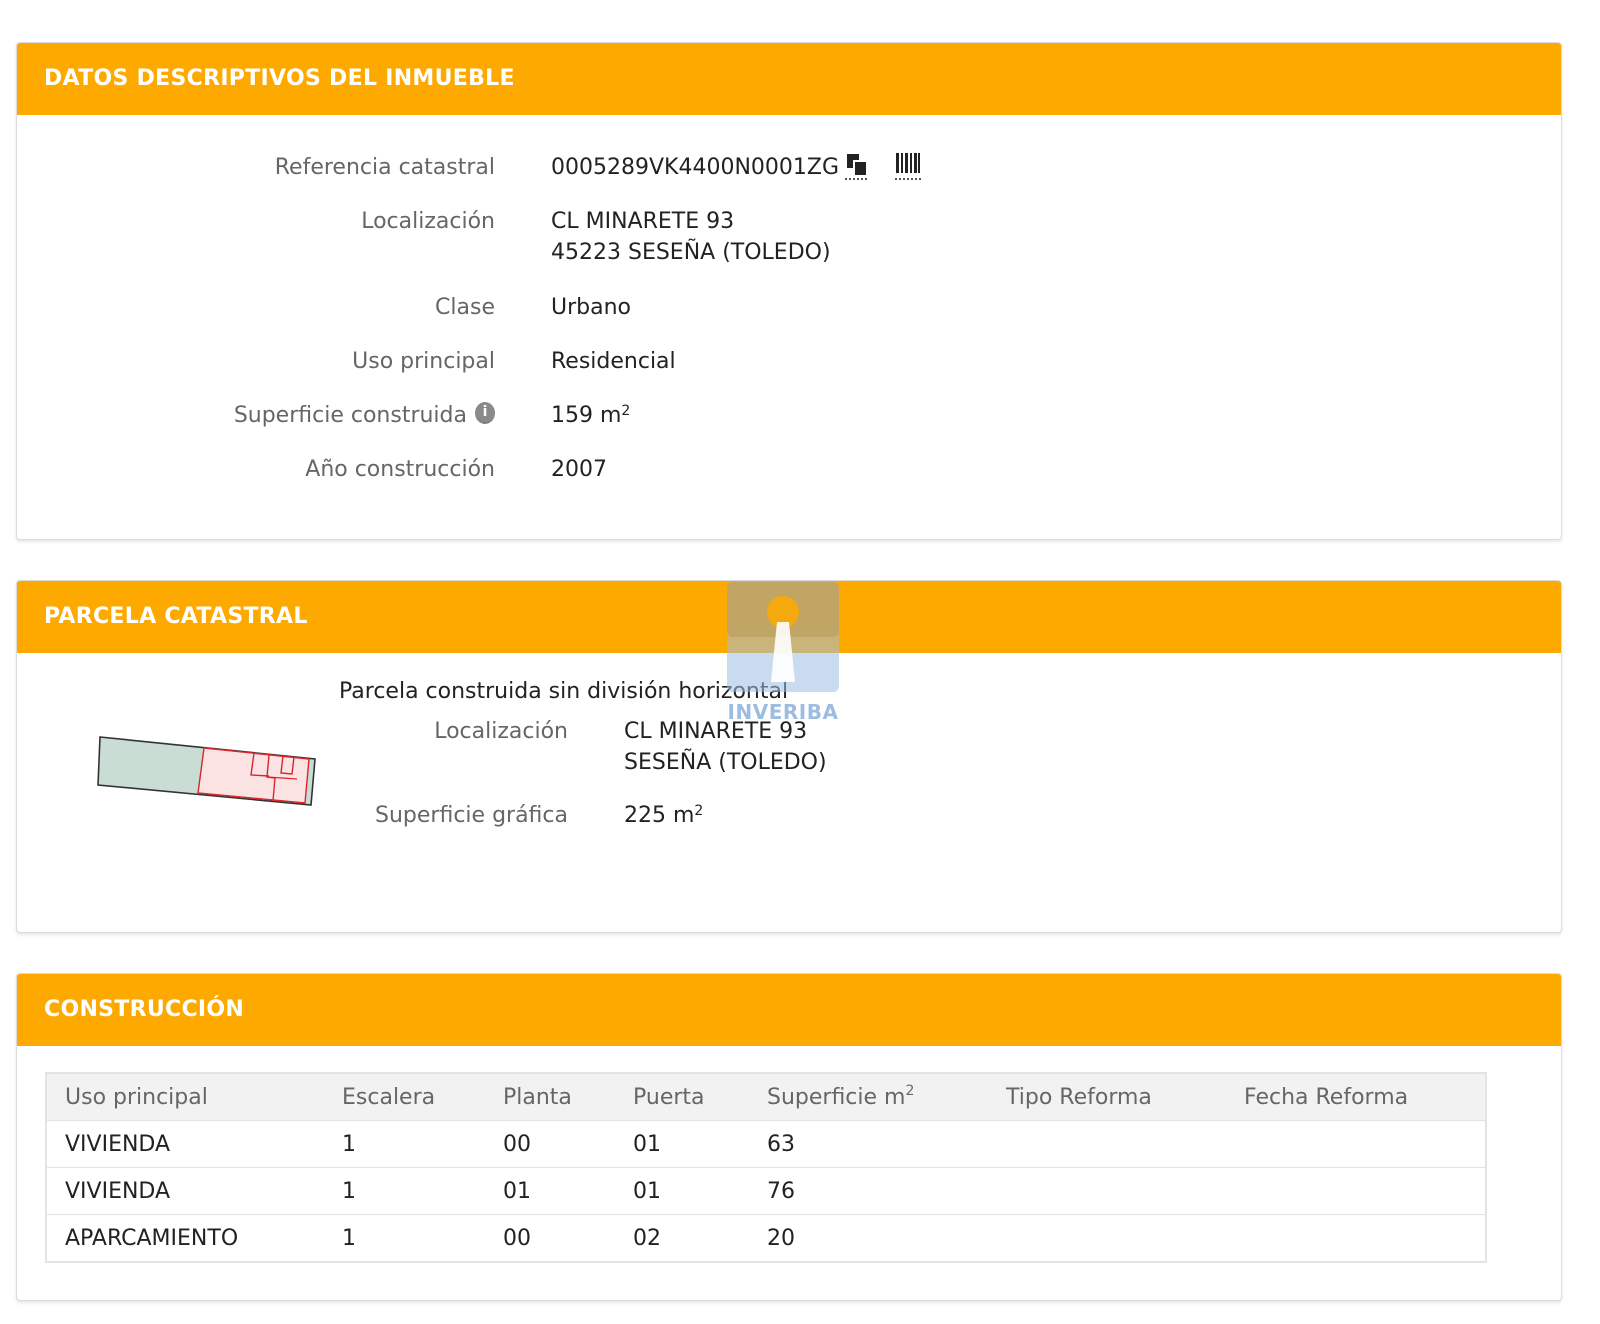 The width and height of the screenshot is (1600, 1324). What do you see at coordinates (404, 1097) in the screenshot?
I see `col-staircase: Escalera` at bounding box center [404, 1097].